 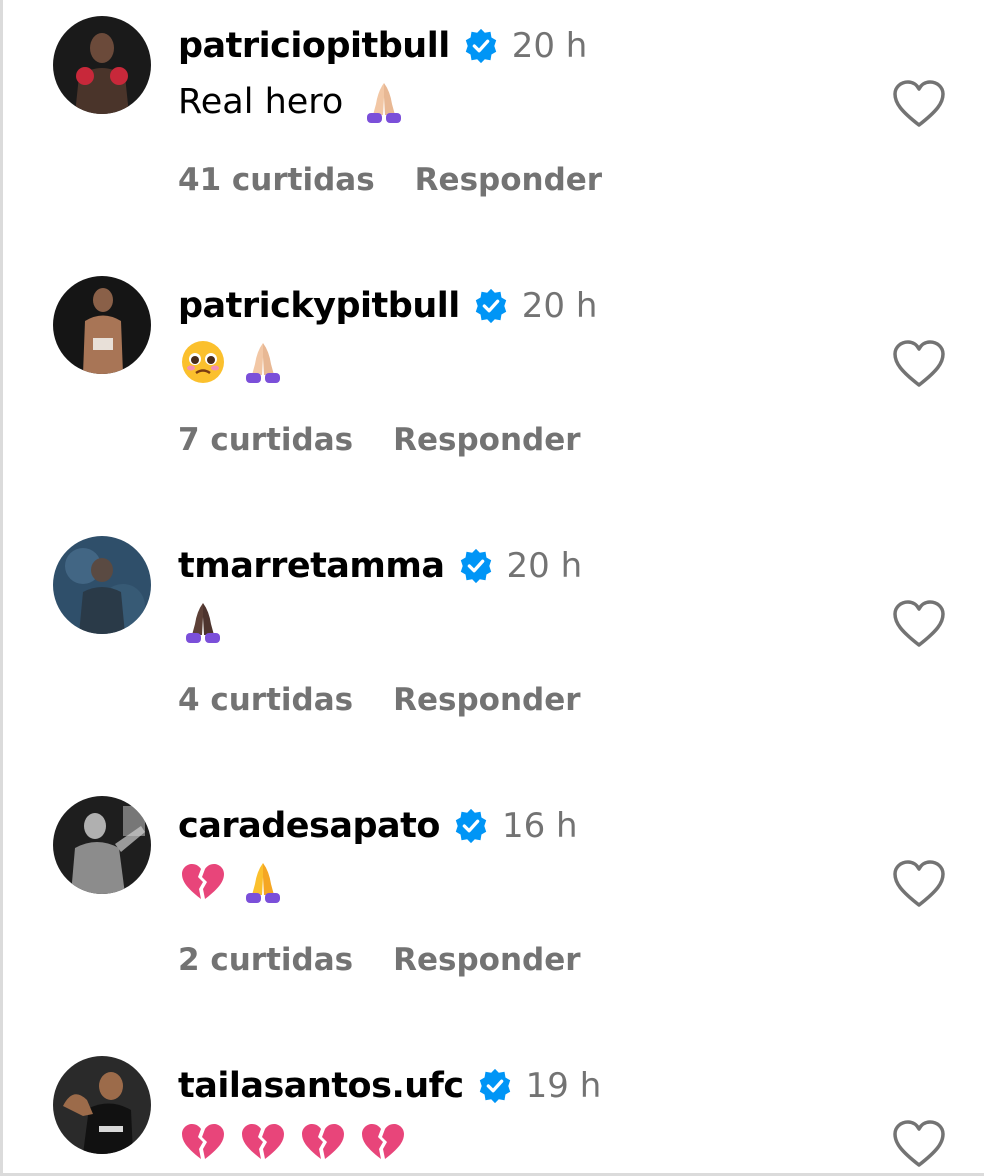 I want to click on comment-meta: 41 curtidas Responder, so click(x=390, y=180).